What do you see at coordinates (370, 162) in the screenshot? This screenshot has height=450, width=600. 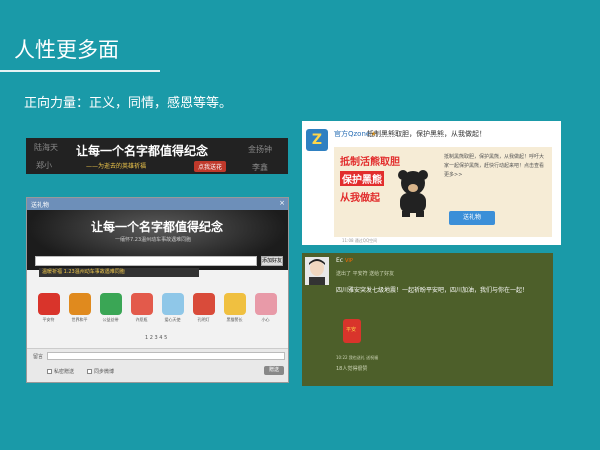 I see `poster-slogan: 抵制活熊取胆` at bounding box center [370, 162].